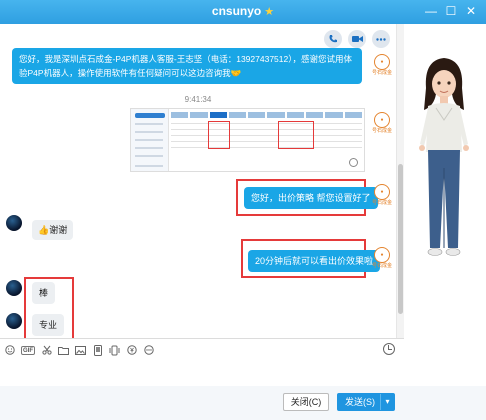 The image size is (486, 420). What do you see at coordinates (198, 99) in the screenshot?
I see `message-timestamp: 9:41:34` at bounding box center [198, 99].